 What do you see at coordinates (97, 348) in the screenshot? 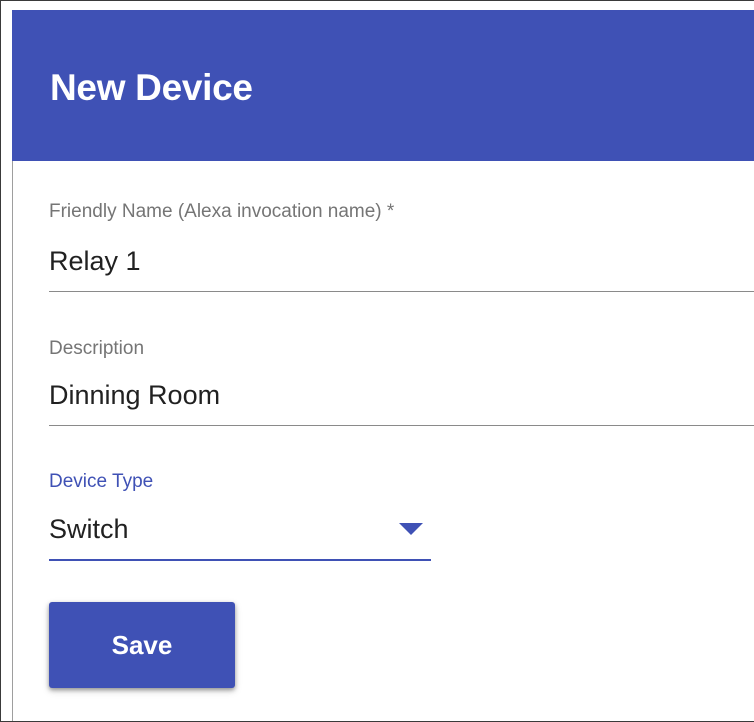
I see `description-label: Description` at bounding box center [97, 348].